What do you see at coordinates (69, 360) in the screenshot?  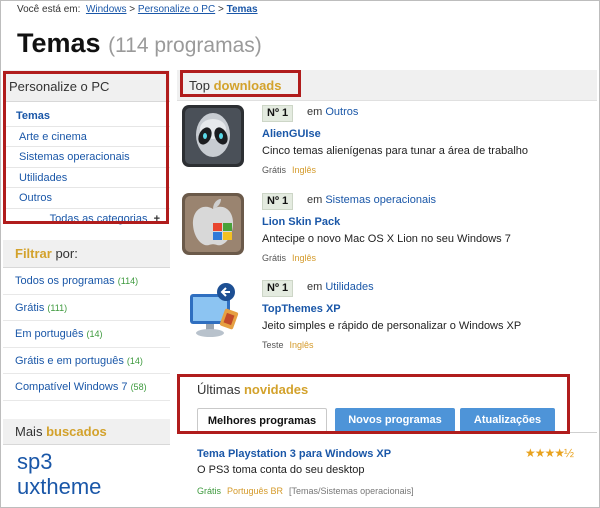 I see `filter-label: Grátis e em português` at bounding box center [69, 360].